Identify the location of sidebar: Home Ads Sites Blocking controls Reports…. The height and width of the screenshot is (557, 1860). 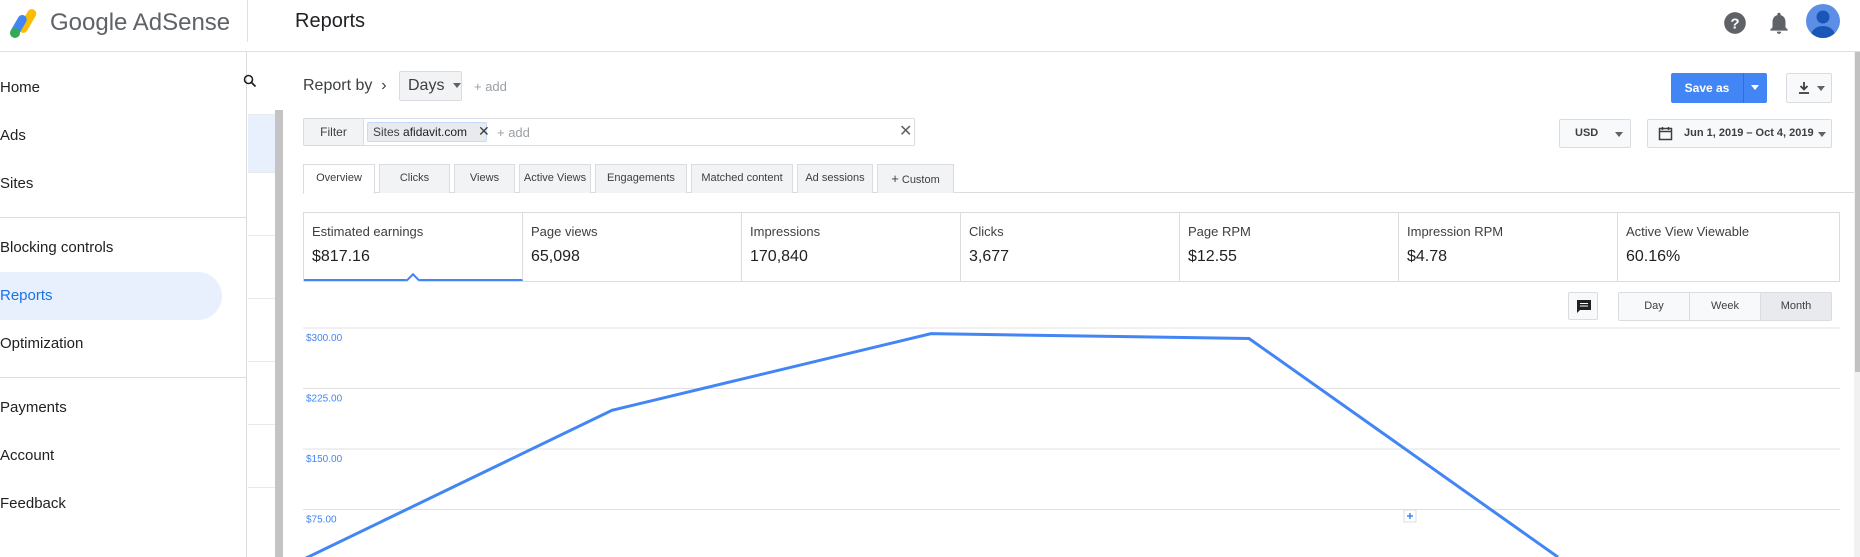
(123, 304).